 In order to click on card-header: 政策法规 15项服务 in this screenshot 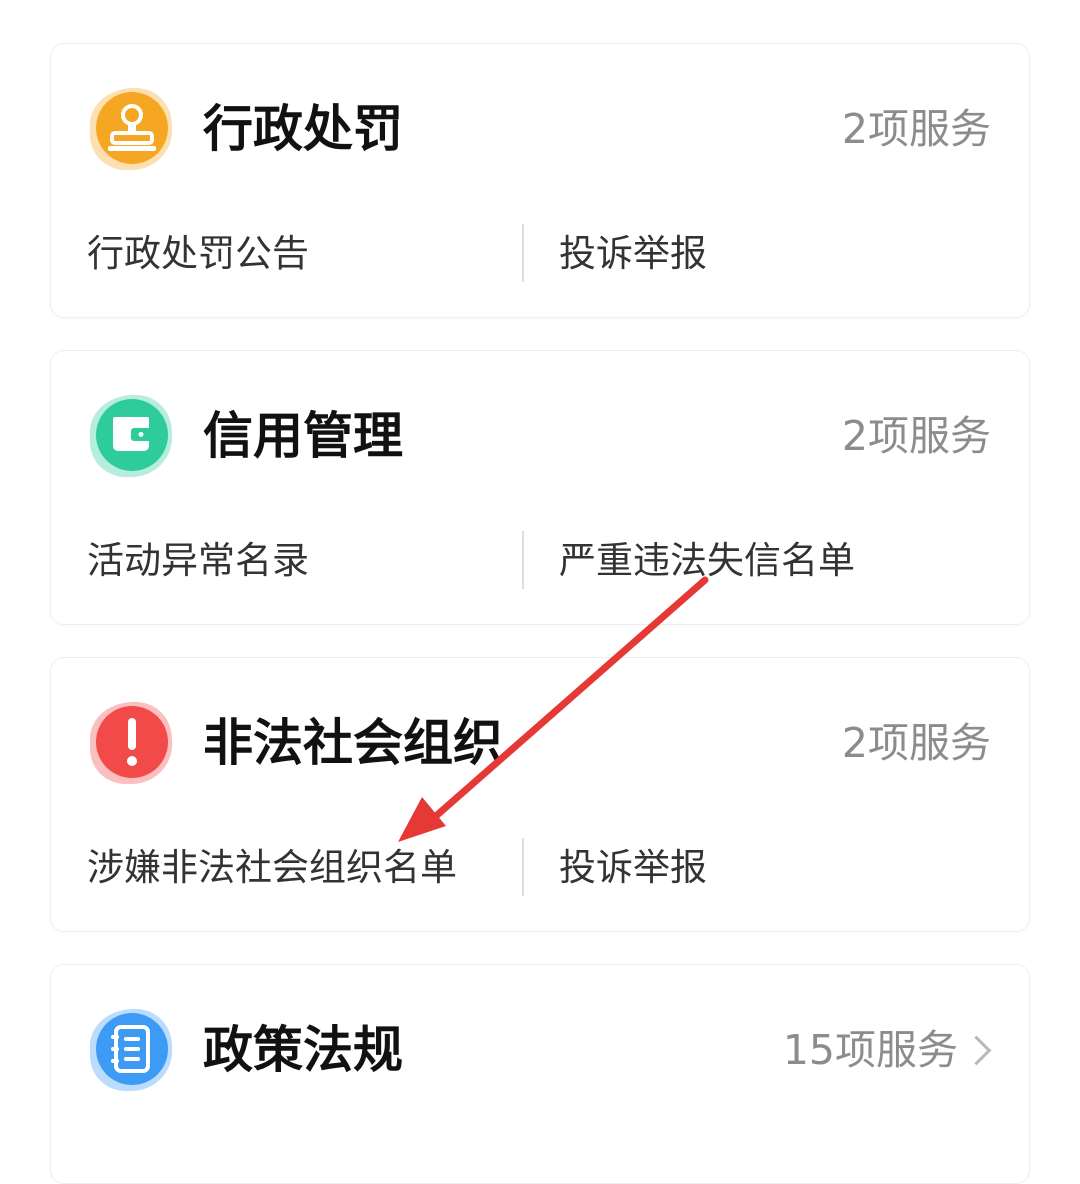, I will do `click(540, 1051)`.